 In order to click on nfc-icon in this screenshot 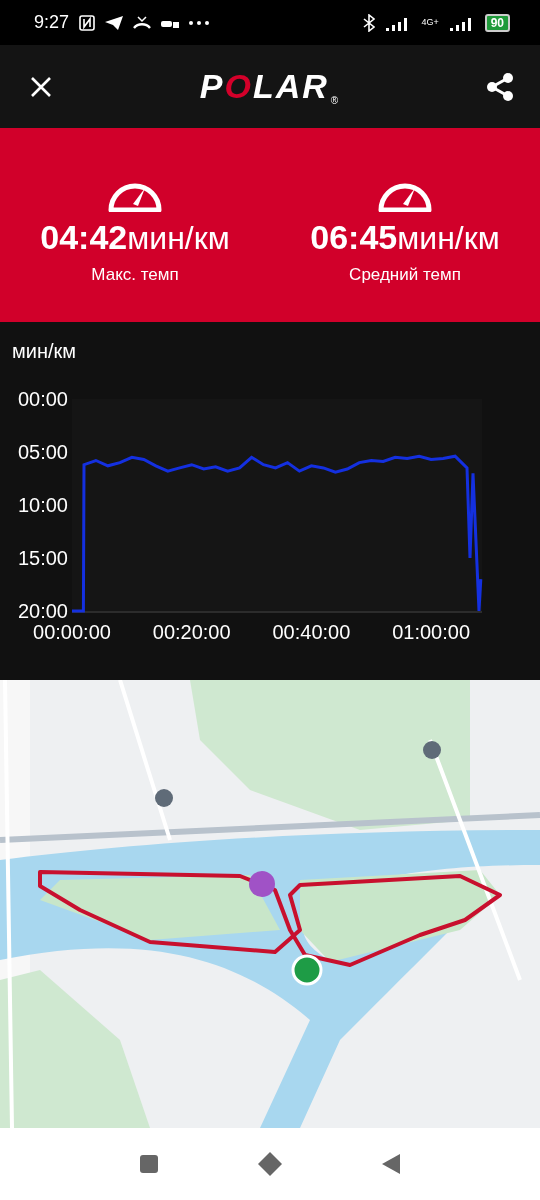, I will do `click(87, 22)`.